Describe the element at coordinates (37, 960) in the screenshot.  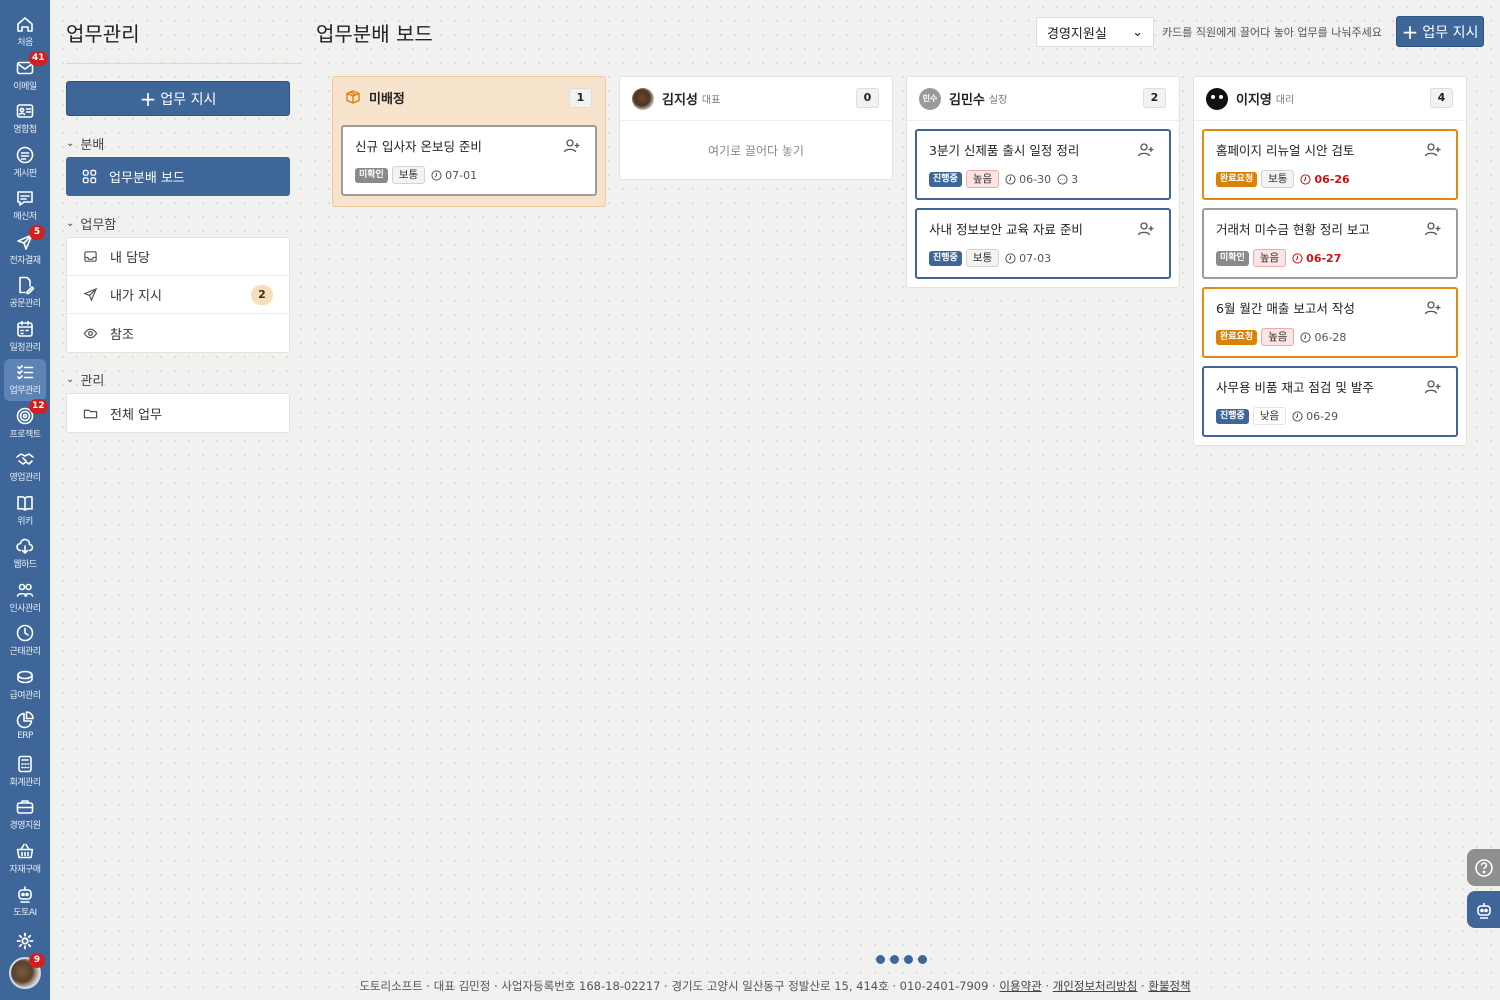
I see `notification-badge: 9` at that location.